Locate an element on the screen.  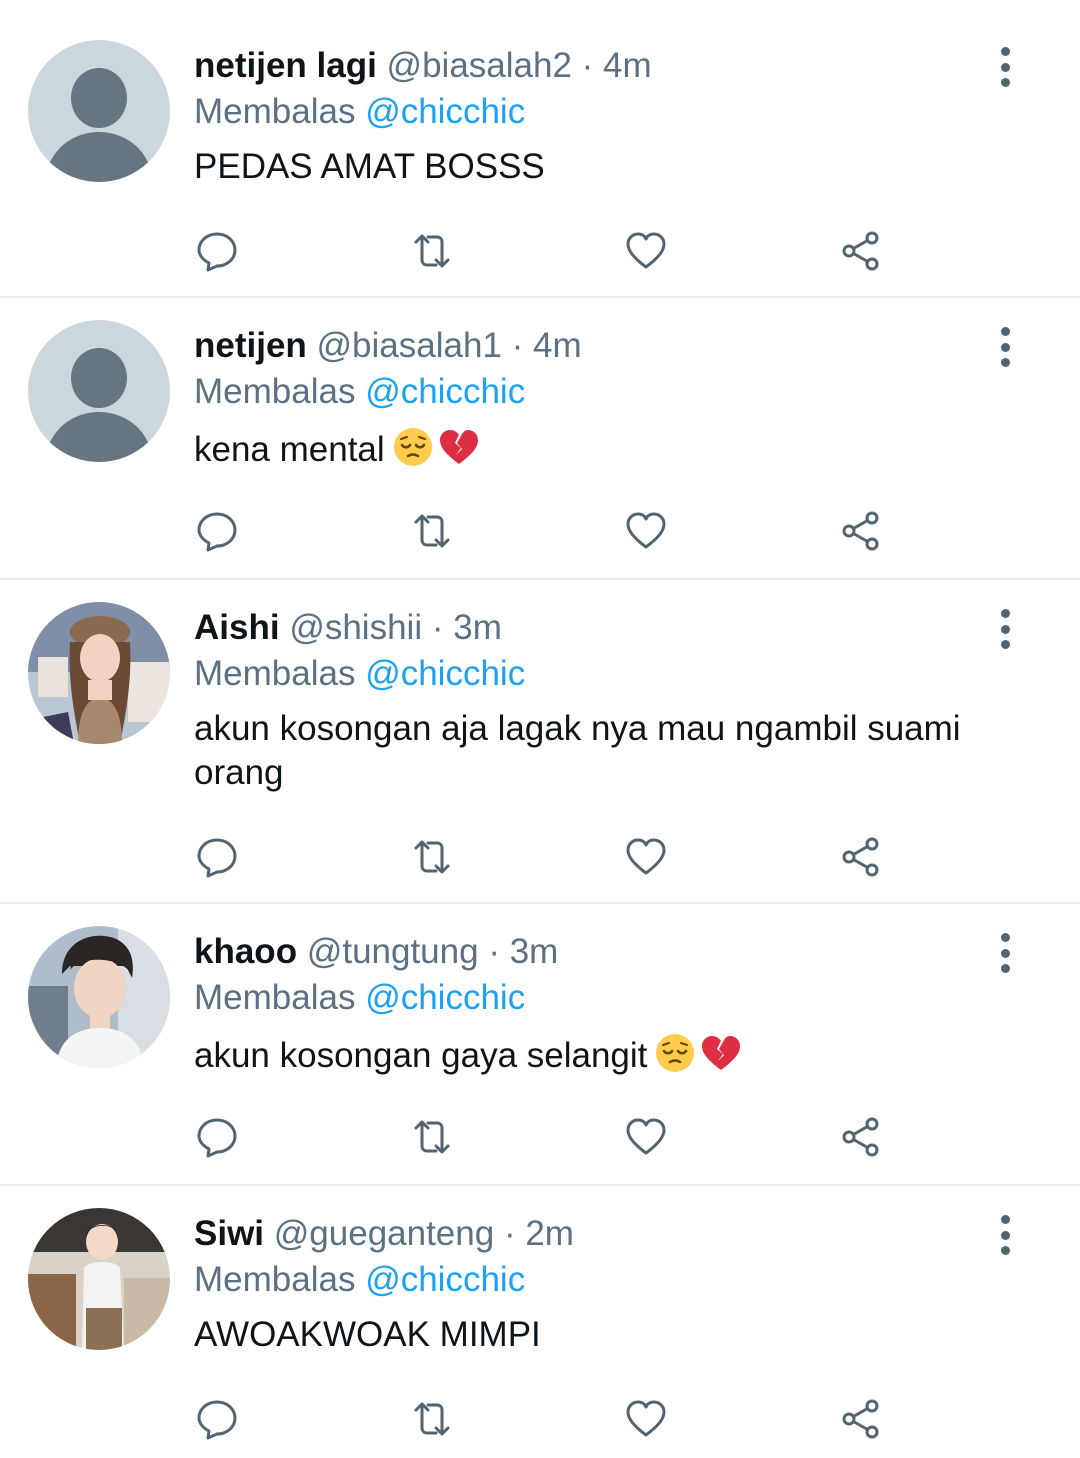
author-handle: @shishii is located at coordinates (355, 627).